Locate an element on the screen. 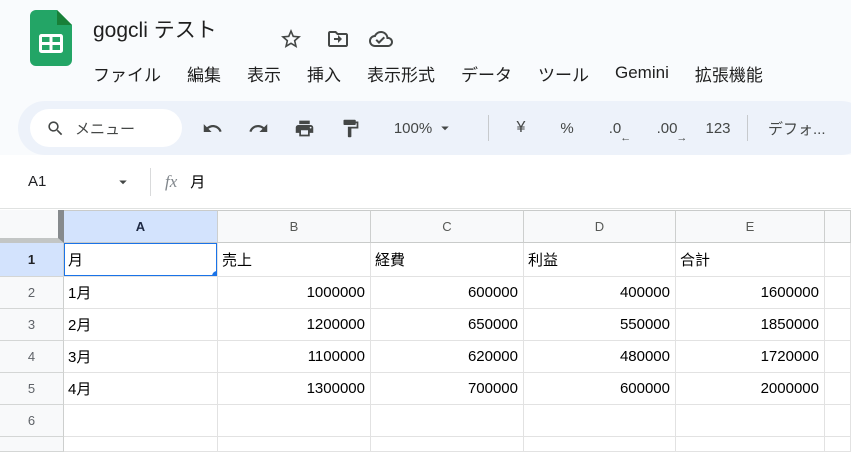 The height and width of the screenshot is (452, 851). column-header-D: D is located at coordinates (600, 226).